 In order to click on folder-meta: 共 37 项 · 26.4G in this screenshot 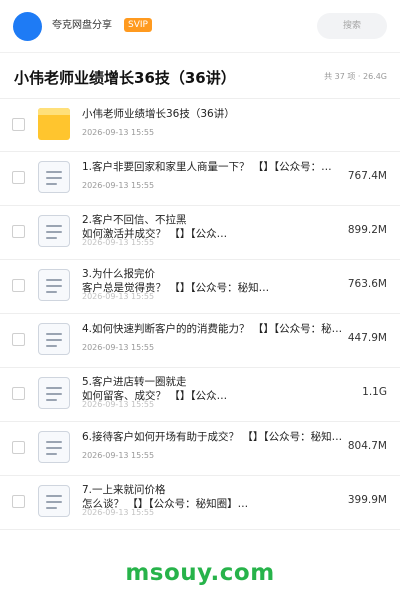, I will do `click(355, 76)`.